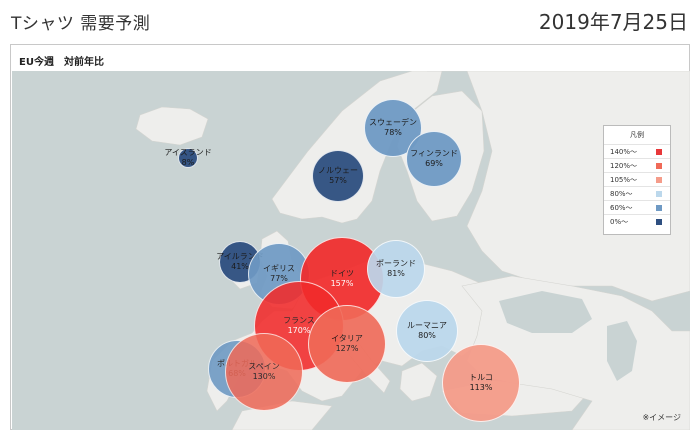  Describe the element at coordinates (621, 193) in the screenshot. I see `legend-item-label: 80%～` at that location.